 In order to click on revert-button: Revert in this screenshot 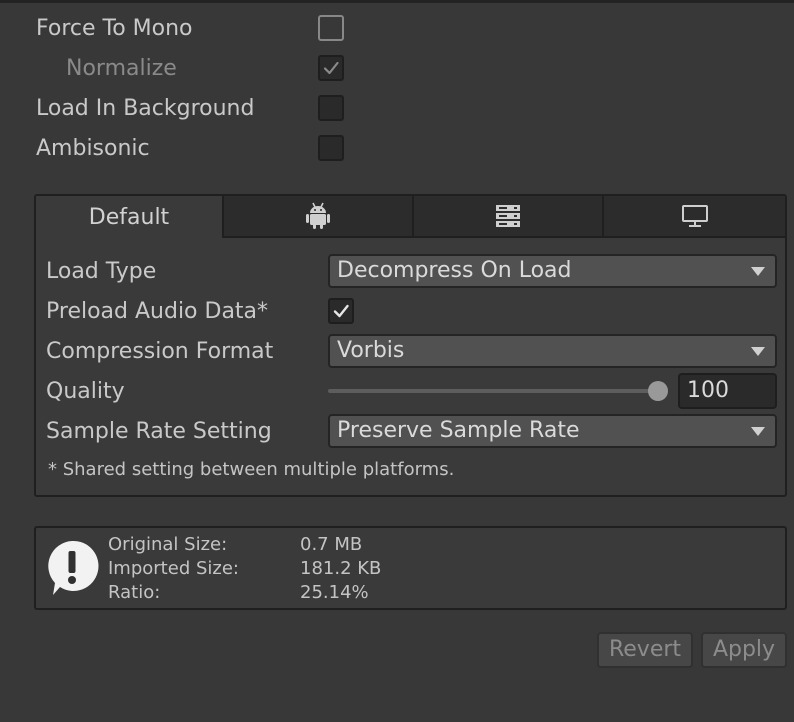, I will do `click(645, 650)`.